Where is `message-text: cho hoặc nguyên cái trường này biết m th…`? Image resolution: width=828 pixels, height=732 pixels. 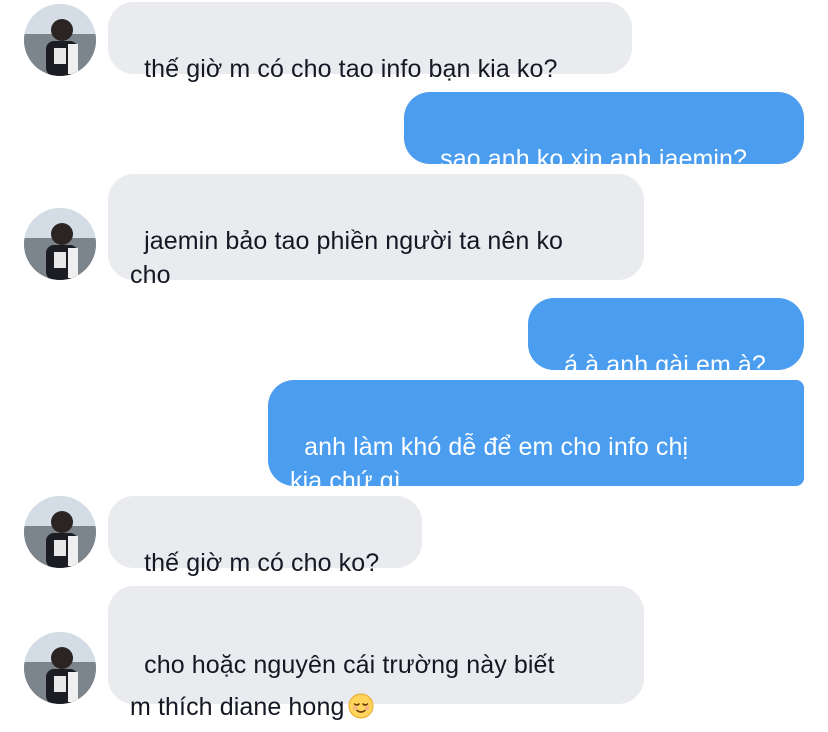 message-text: cho hoặc nguyên cái trường này biết m th… is located at coordinates (342, 686).